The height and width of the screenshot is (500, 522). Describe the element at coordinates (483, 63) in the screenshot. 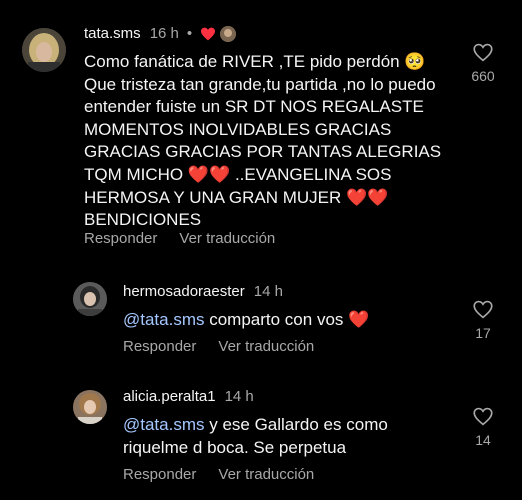

I see `like-column: 660` at that location.